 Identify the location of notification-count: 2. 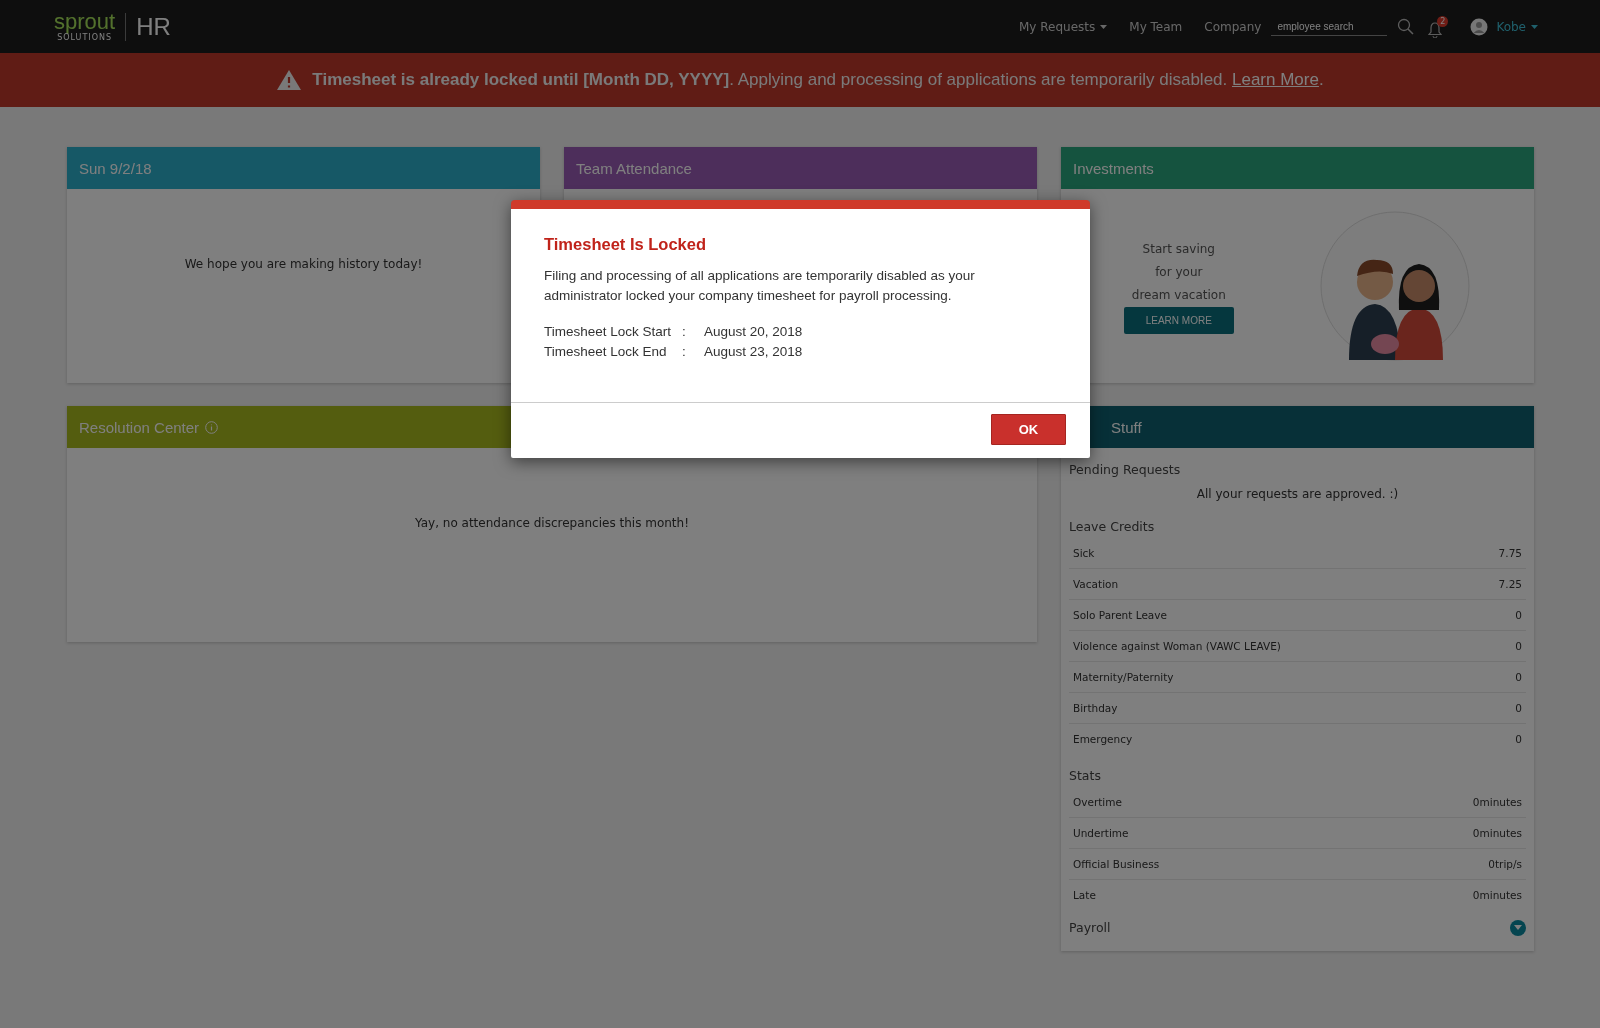
(1443, 21).